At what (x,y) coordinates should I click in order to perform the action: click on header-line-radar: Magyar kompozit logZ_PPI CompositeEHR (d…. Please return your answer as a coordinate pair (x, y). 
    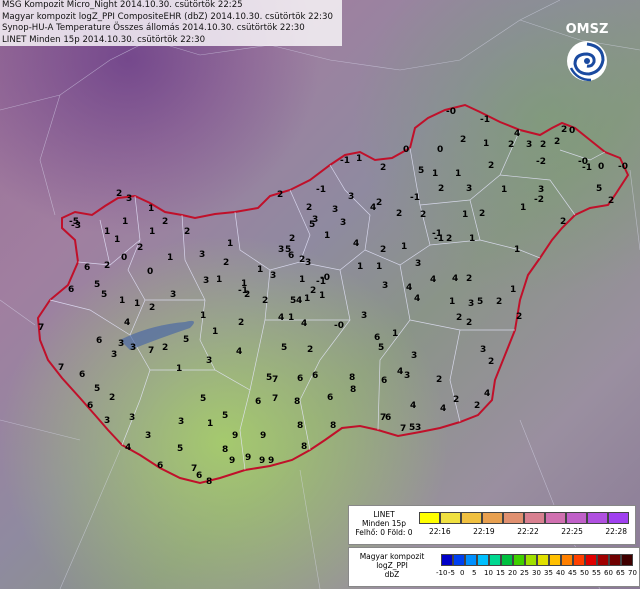
    Looking at the image, I should click on (167, 16).